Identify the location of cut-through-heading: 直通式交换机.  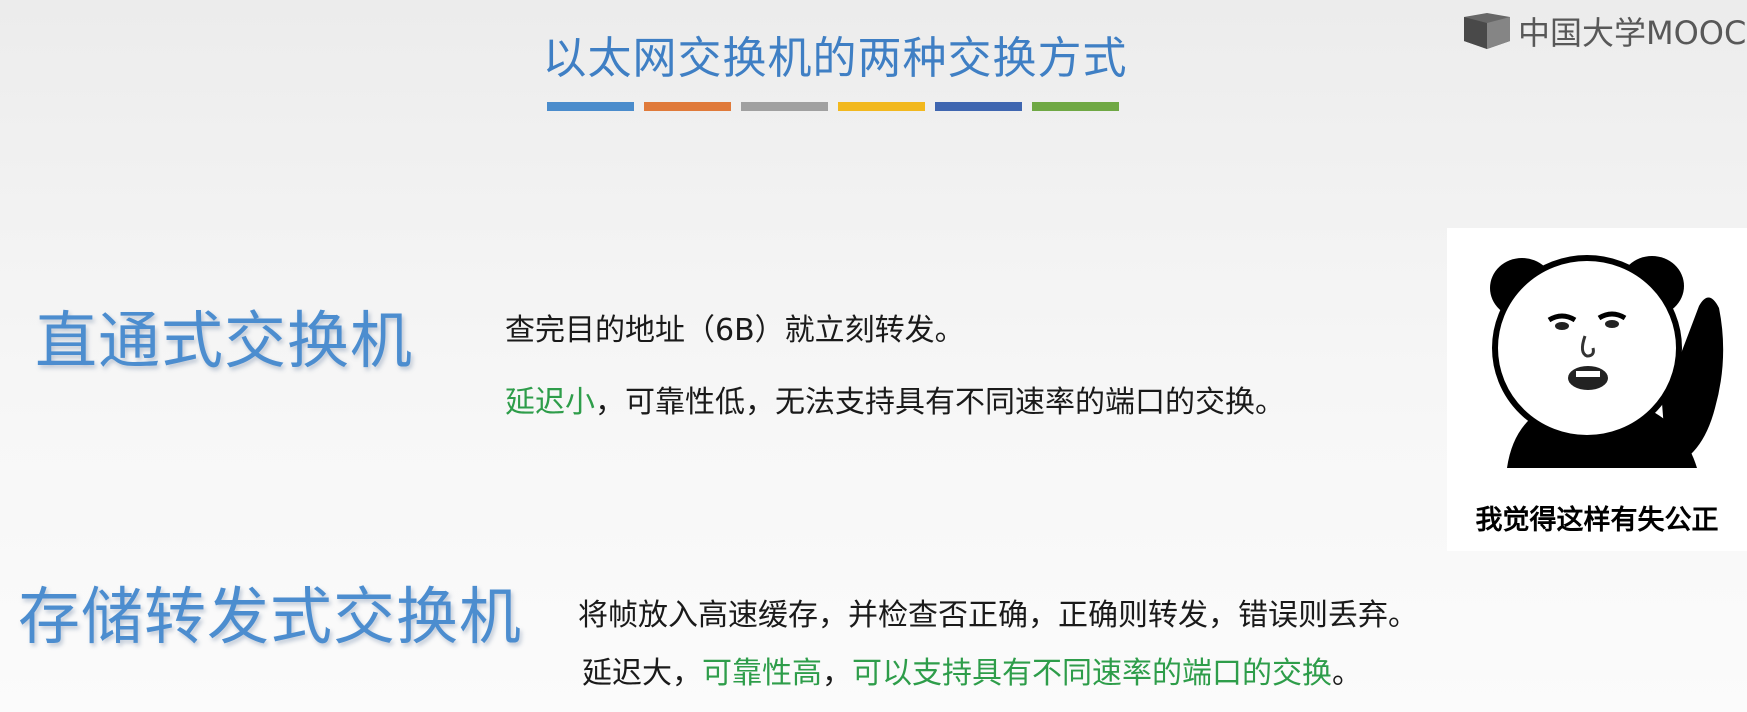
(224, 340).